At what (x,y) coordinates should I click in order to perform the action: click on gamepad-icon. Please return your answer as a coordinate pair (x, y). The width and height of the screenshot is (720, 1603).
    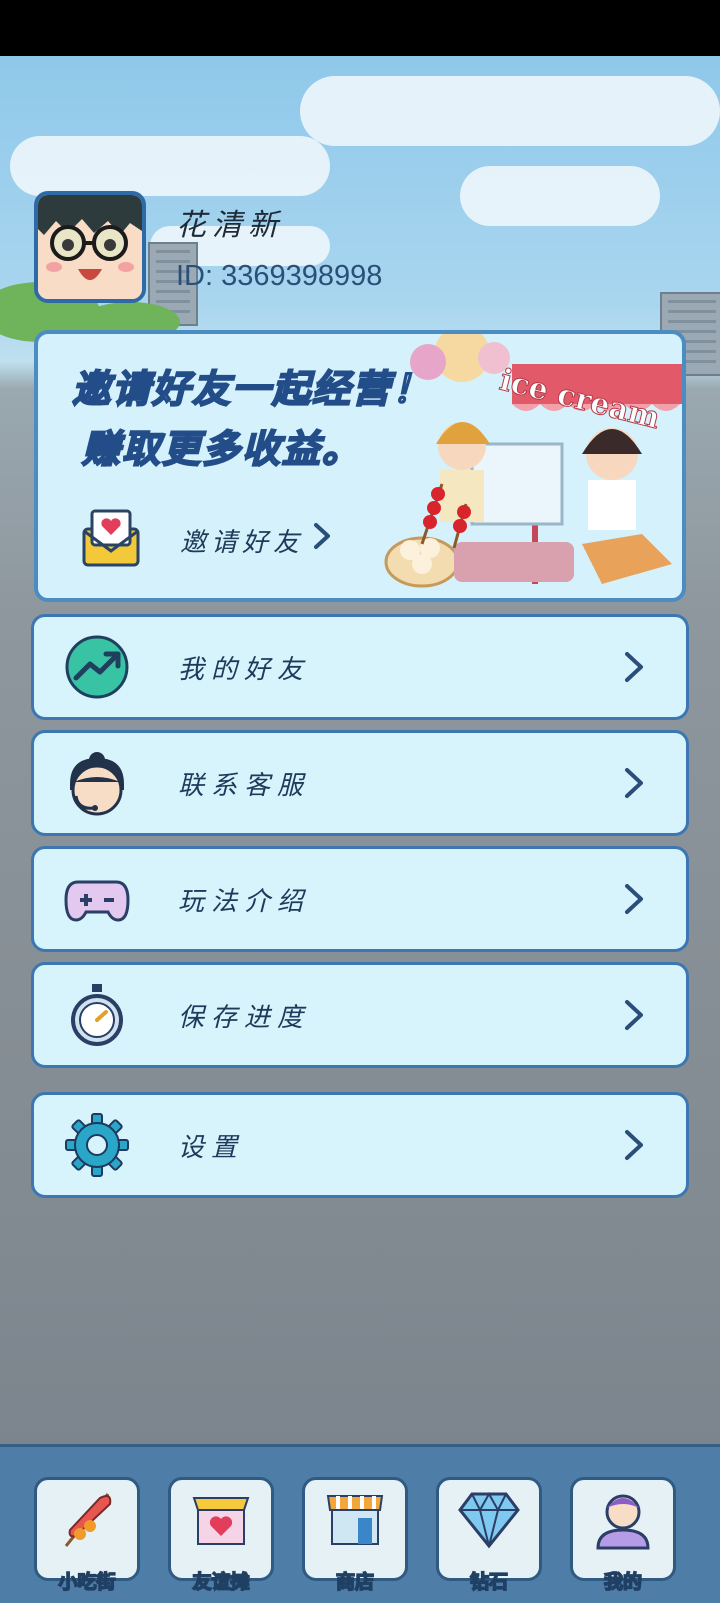
    Looking at the image, I should click on (97, 899).